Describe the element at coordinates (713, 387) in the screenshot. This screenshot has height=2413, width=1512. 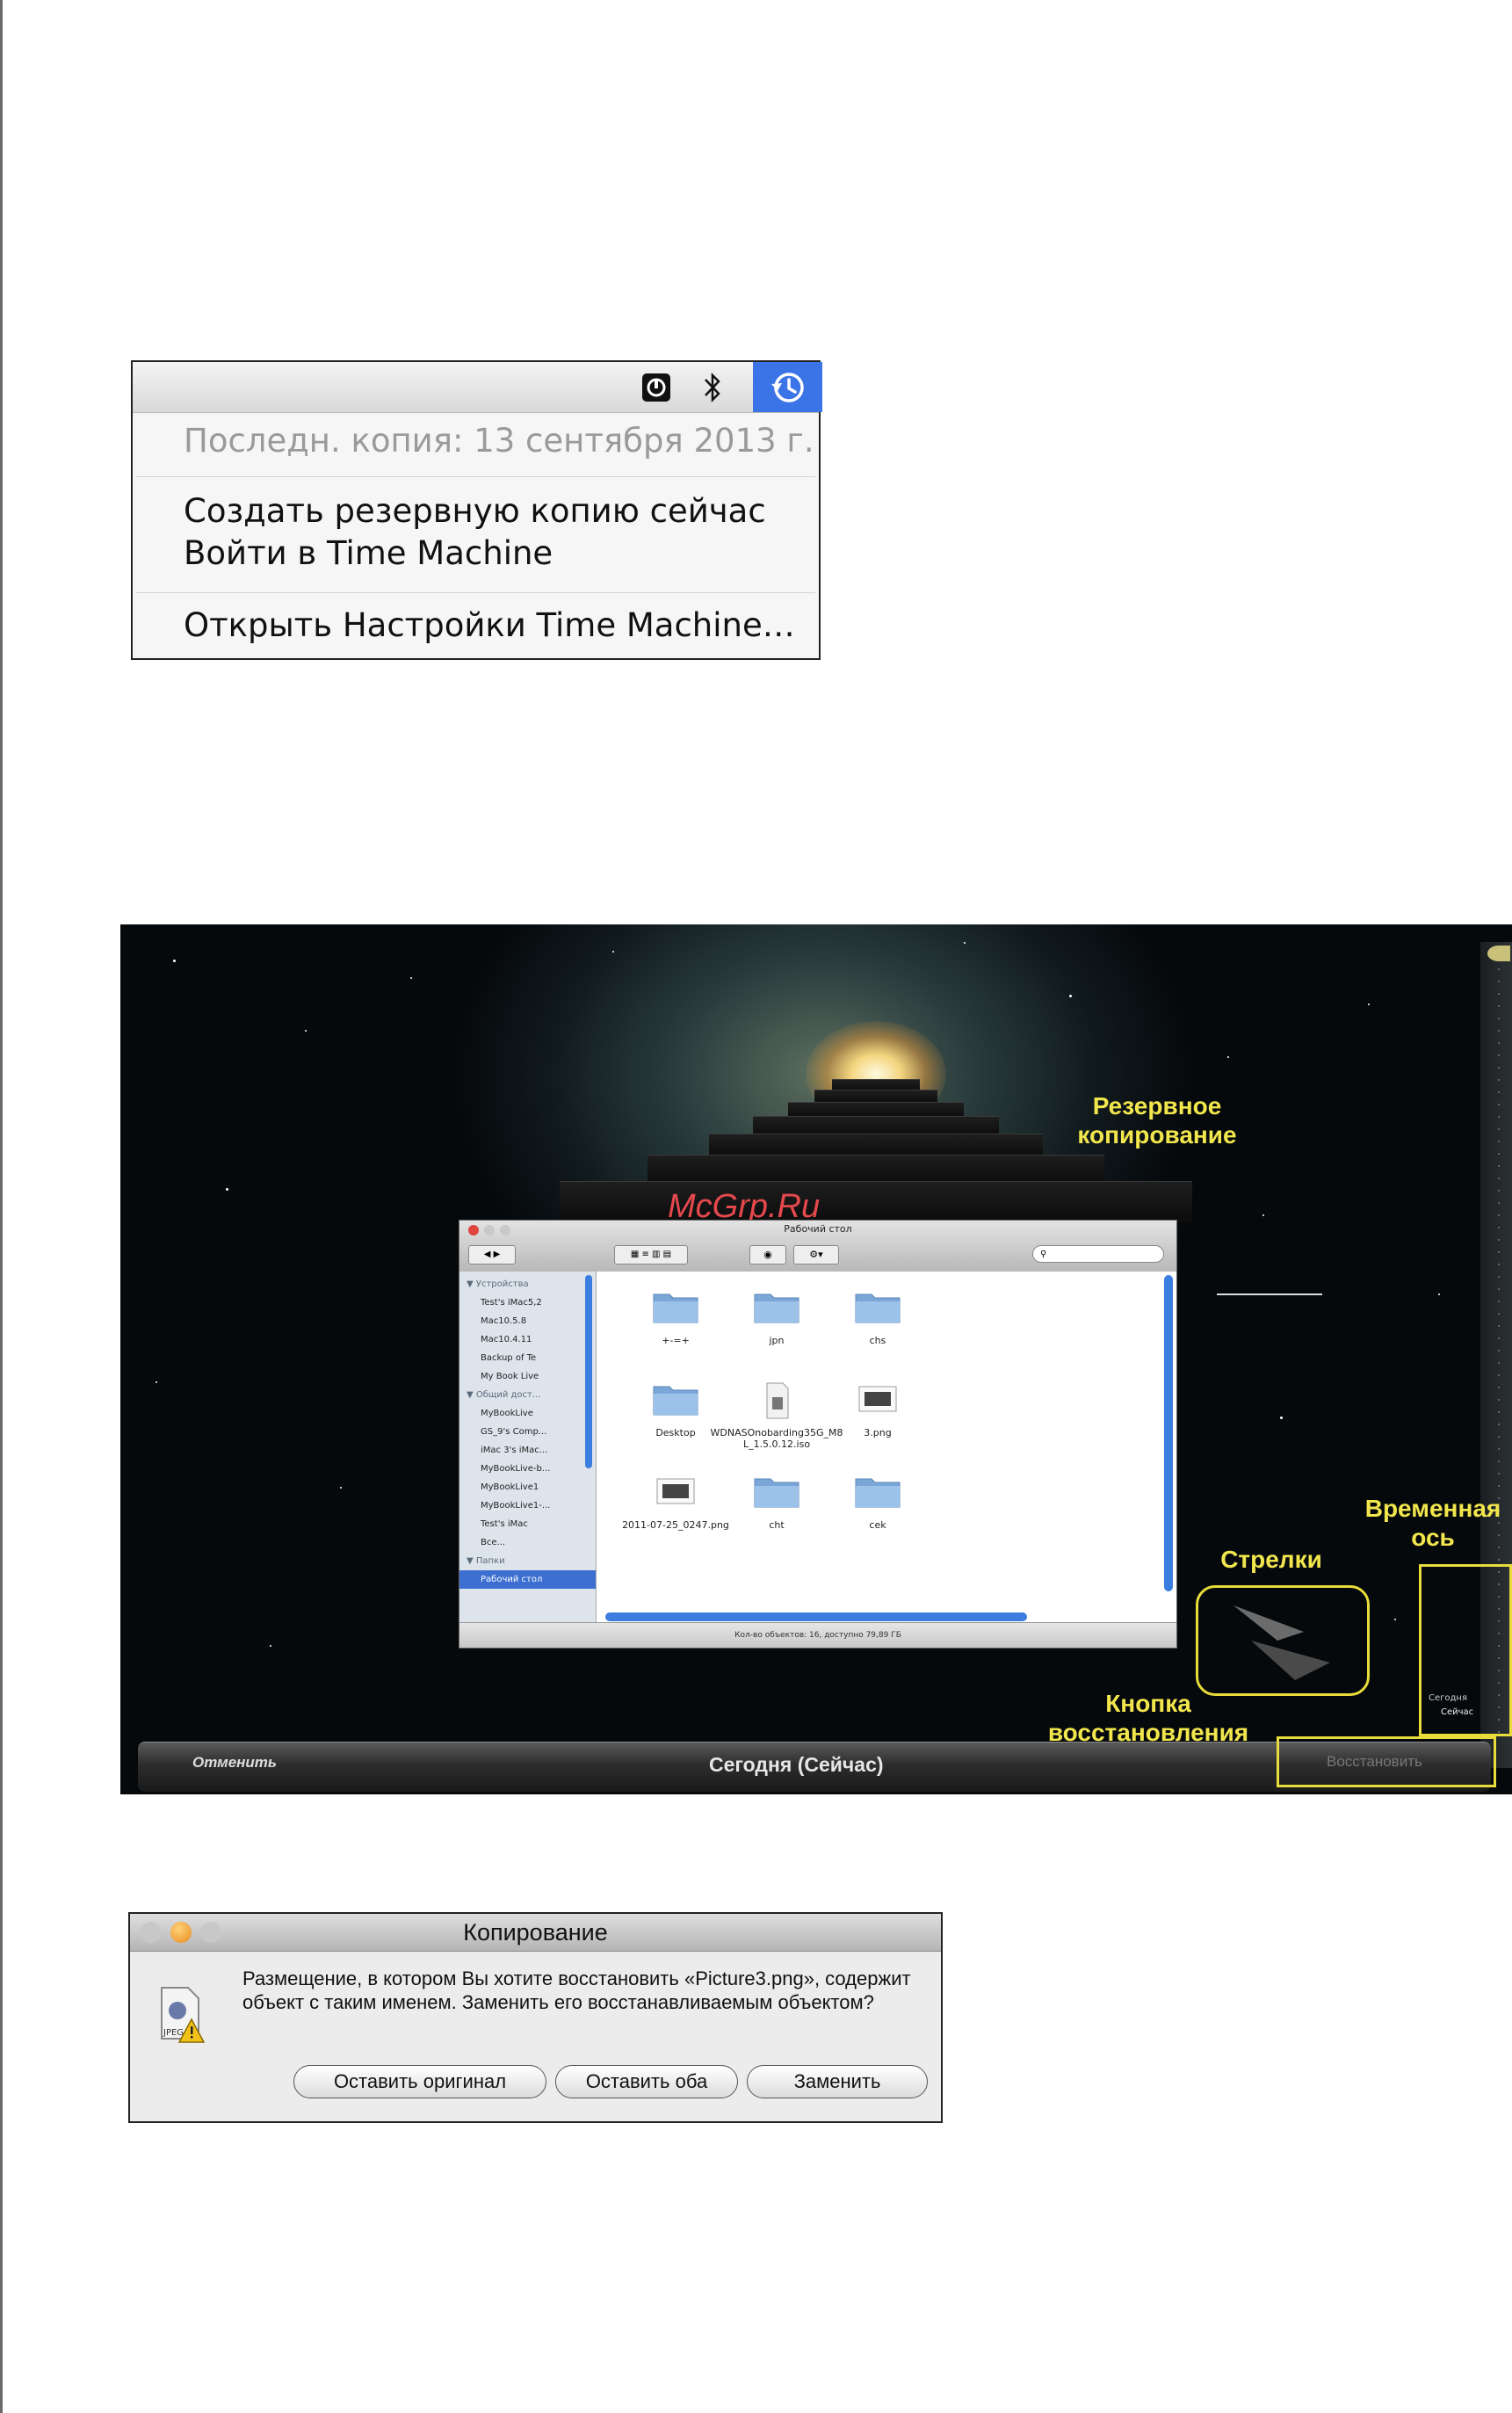
I see `bluetooth-icon` at that location.